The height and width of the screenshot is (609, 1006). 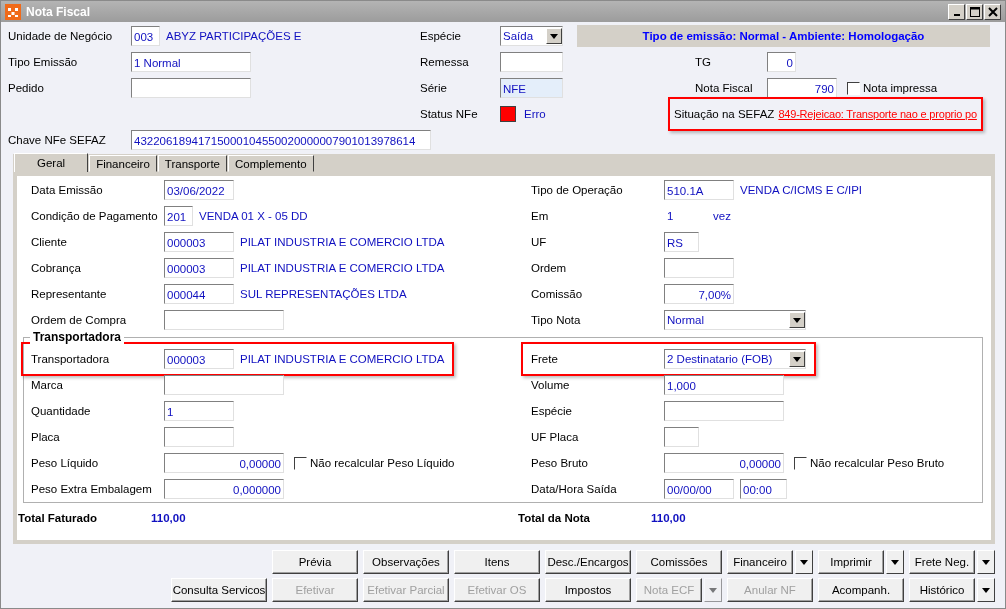 I want to click on input-field: 510.1A, so click(x=699, y=190).